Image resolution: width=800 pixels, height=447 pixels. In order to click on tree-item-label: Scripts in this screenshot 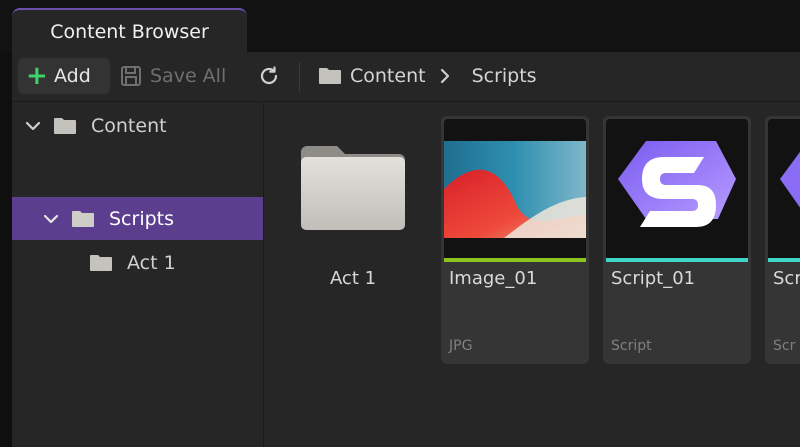, I will do `click(142, 218)`.